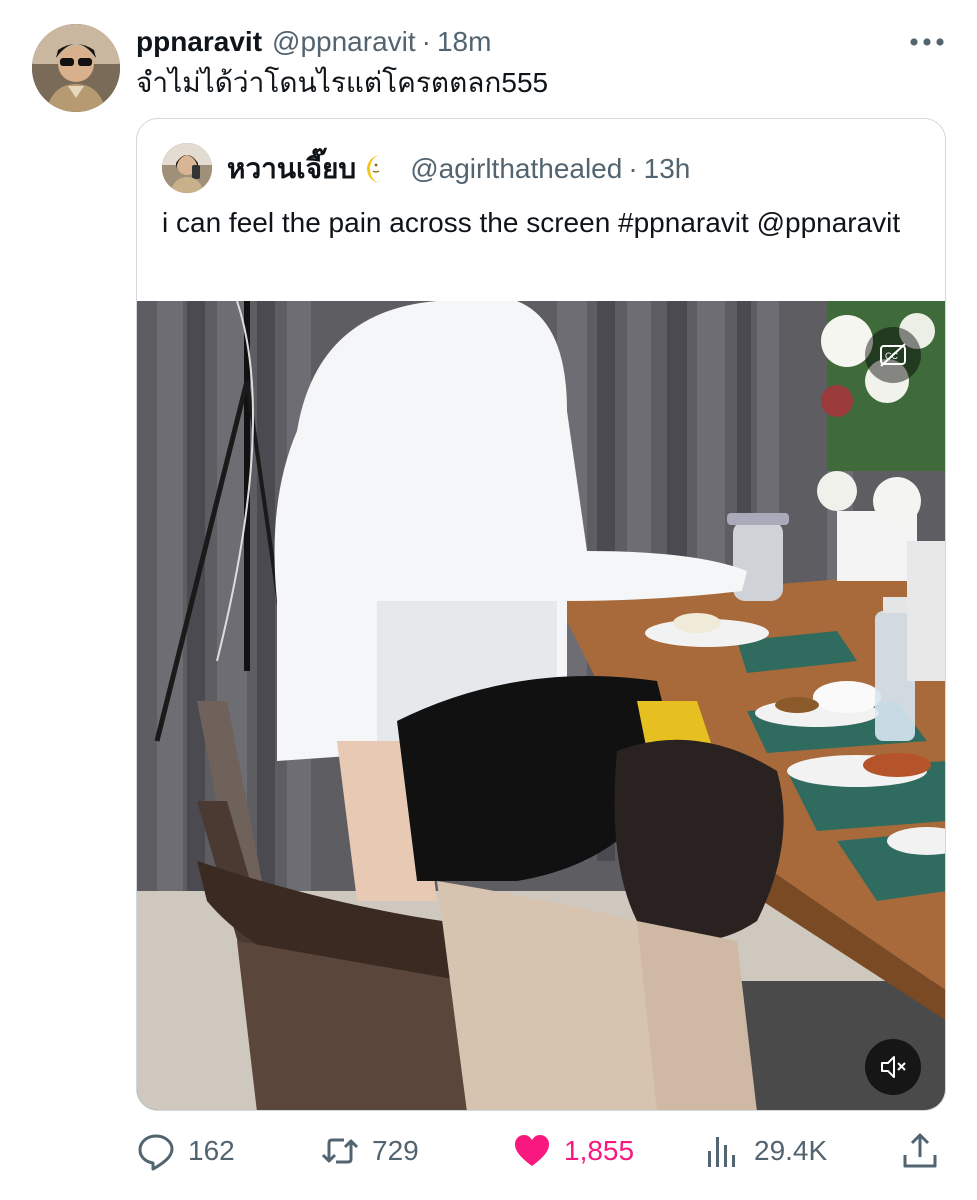  I want to click on views-button: 29.4K, so click(764, 1151).